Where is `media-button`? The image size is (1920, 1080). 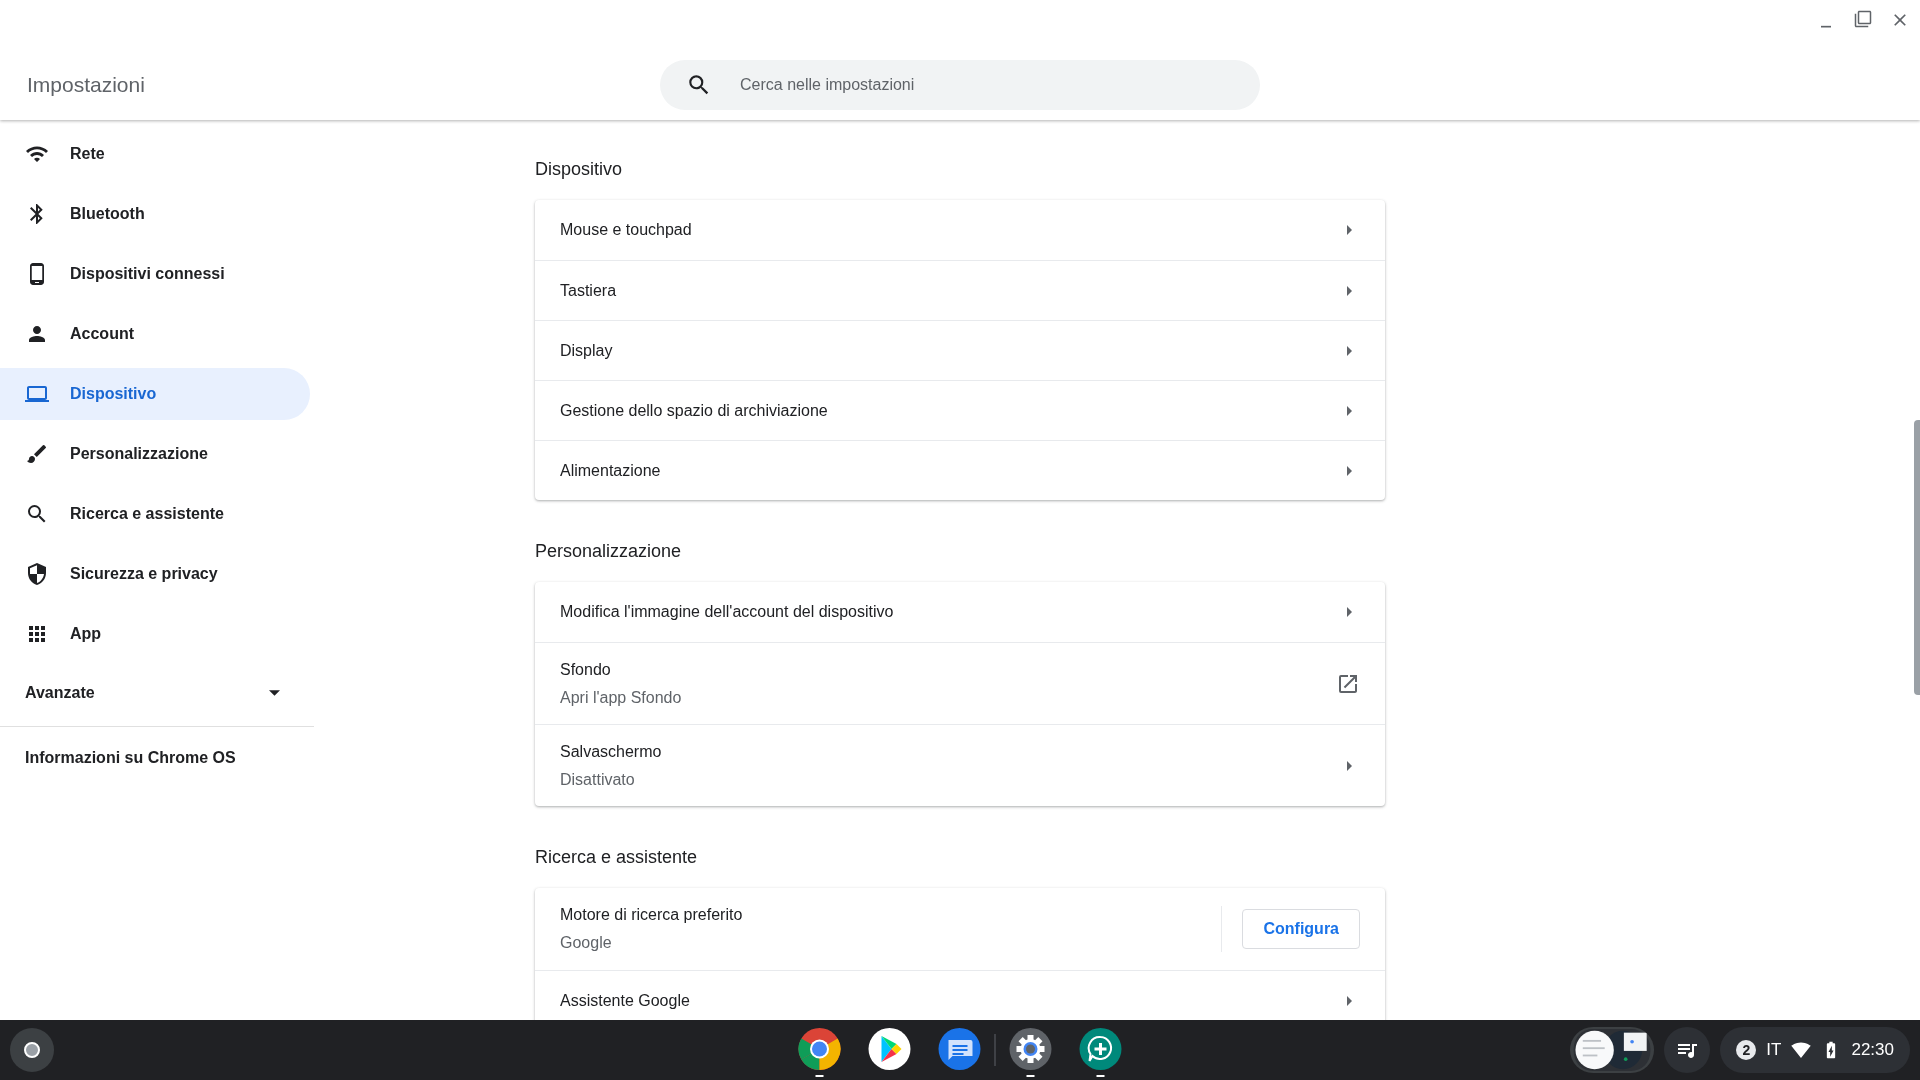
media-button is located at coordinates (1687, 1050).